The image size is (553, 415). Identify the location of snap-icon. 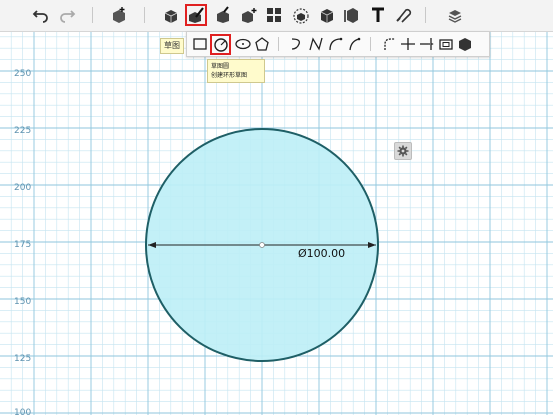
(404, 15).